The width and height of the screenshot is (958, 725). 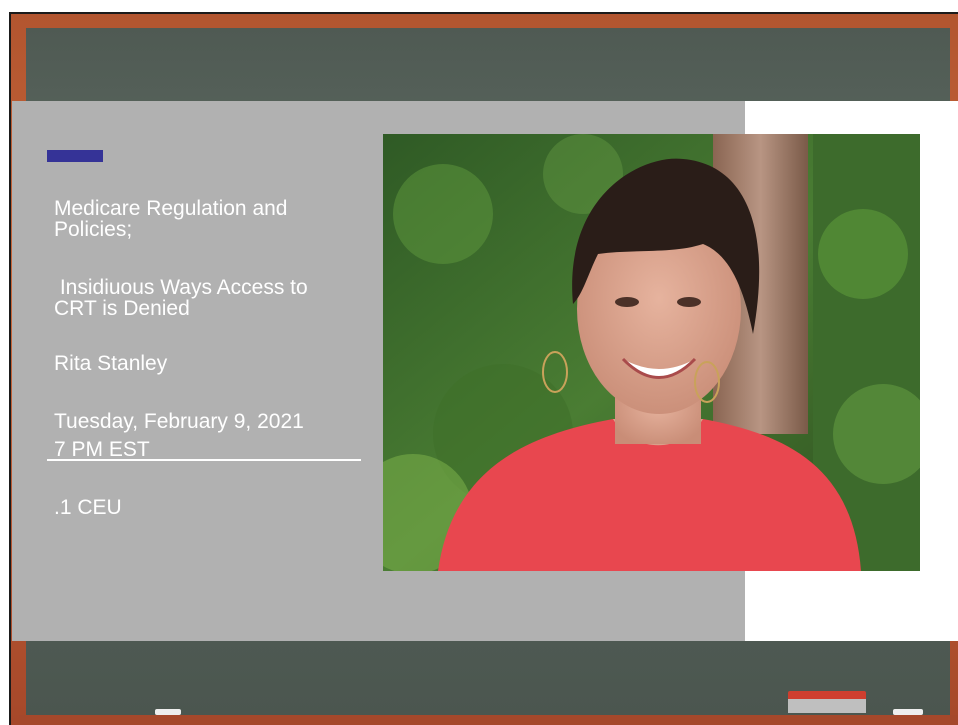 I want to click on title-line-1: Medicare Regulation and, so click(x=171, y=208).